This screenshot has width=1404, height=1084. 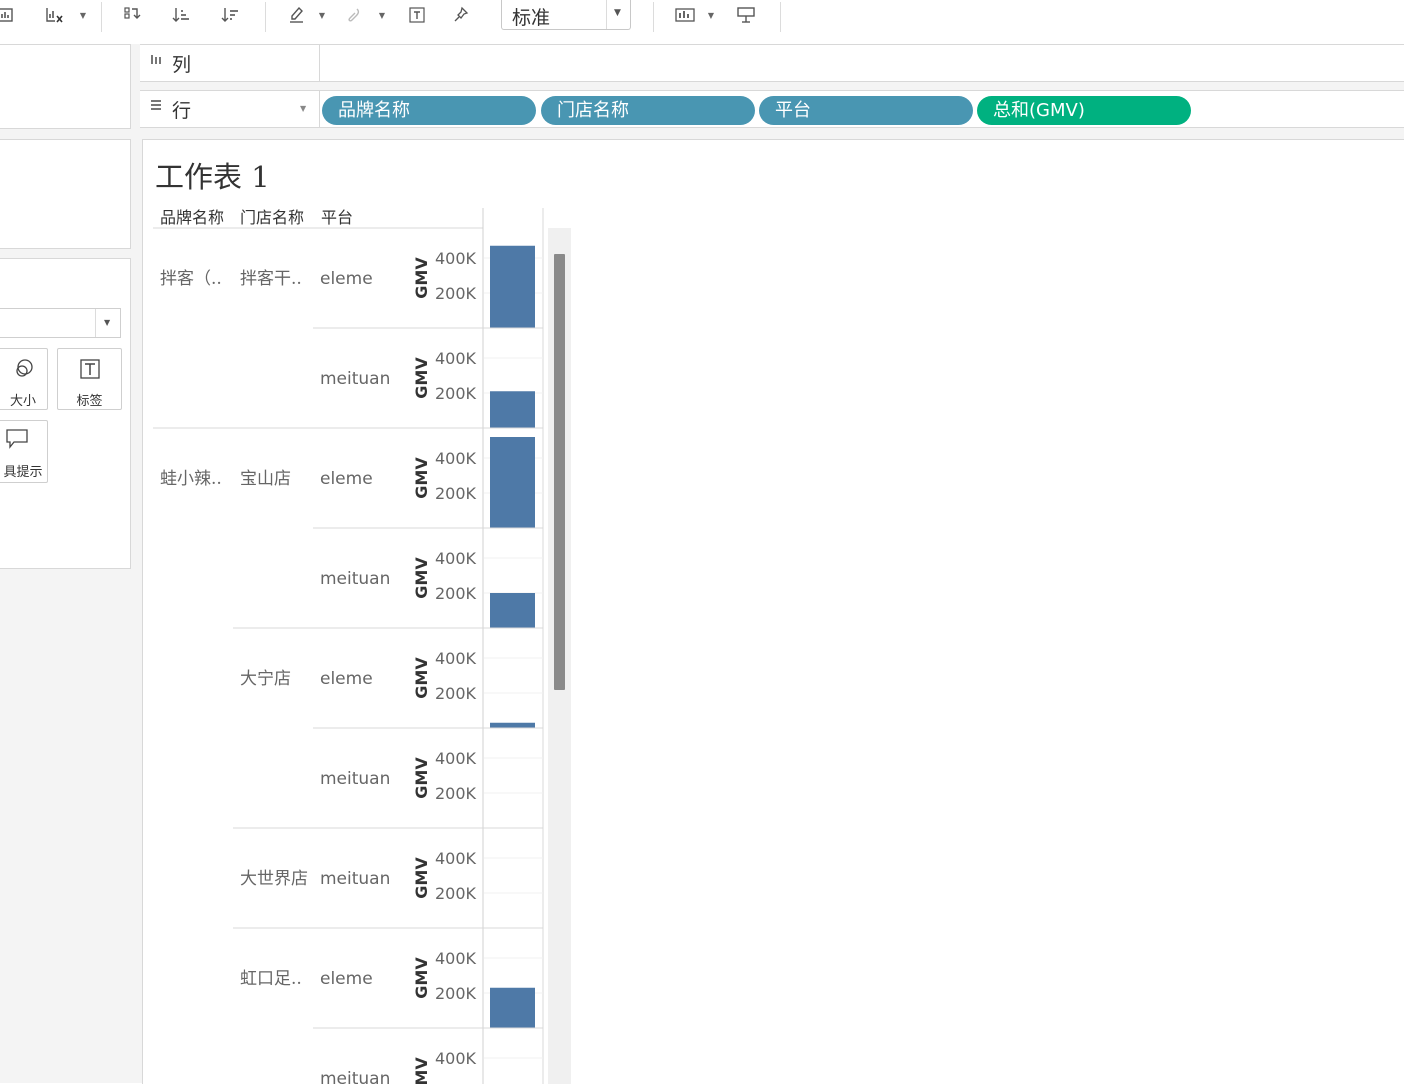 I want to click on group-icon, so click(x=354, y=15).